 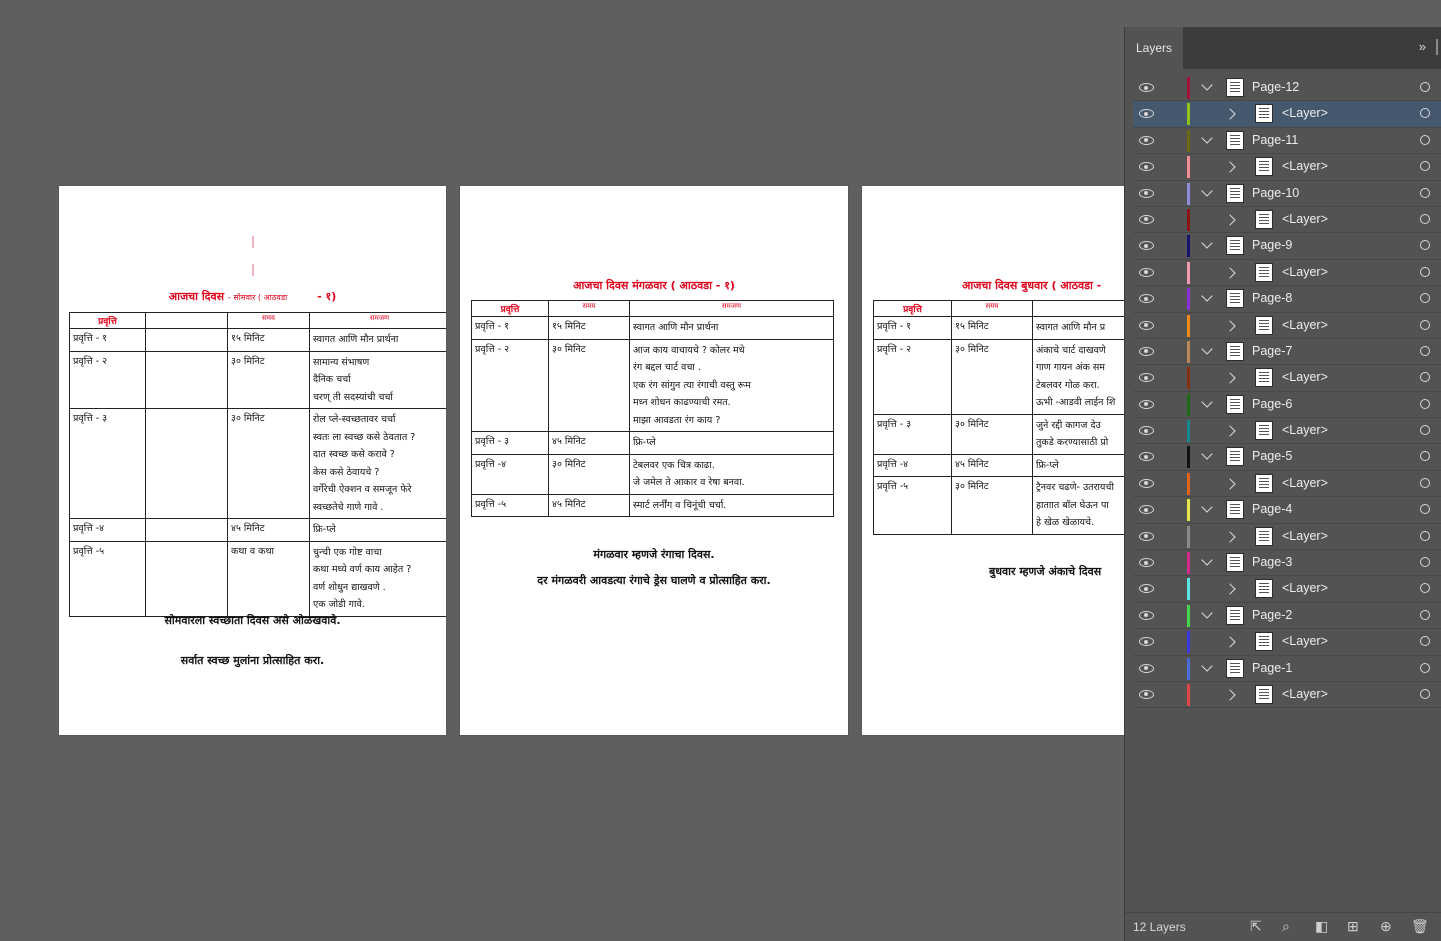 What do you see at coordinates (1287, 405) in the screenshot?
I see `layer-row: Page-6` at bounding box center [1287, 405].